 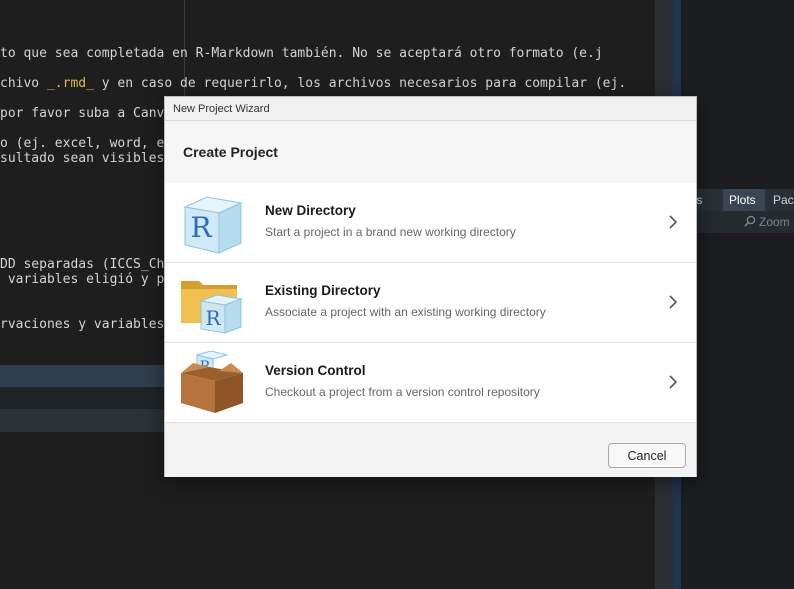 I want to click on editor-line: o (ej. excel, word, e, so click(x=82, y=143).